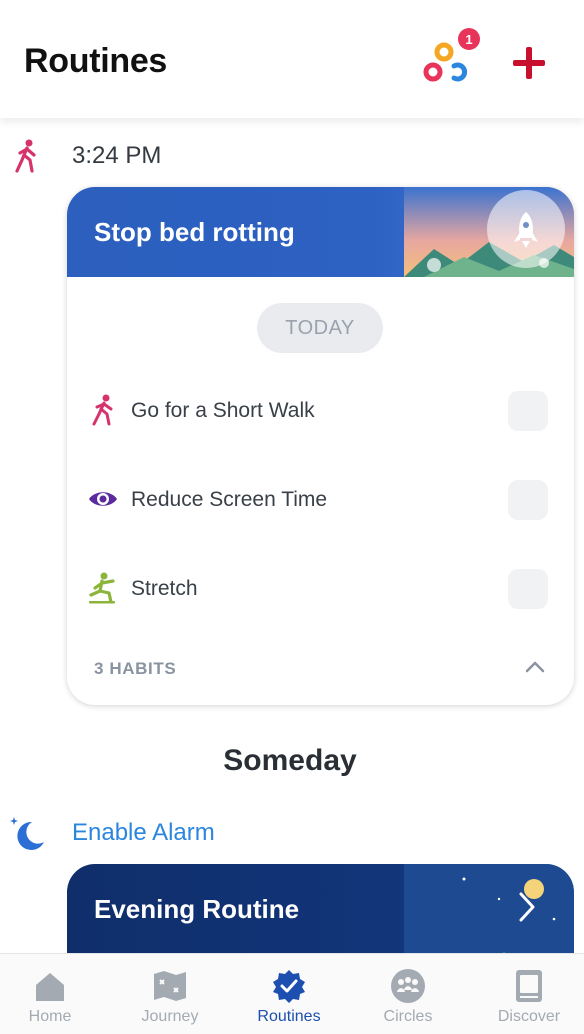 The image size is (584, 1034). Describe the element at coordinates (50, 987) in the screenshot. I see `home-icon` at that location.